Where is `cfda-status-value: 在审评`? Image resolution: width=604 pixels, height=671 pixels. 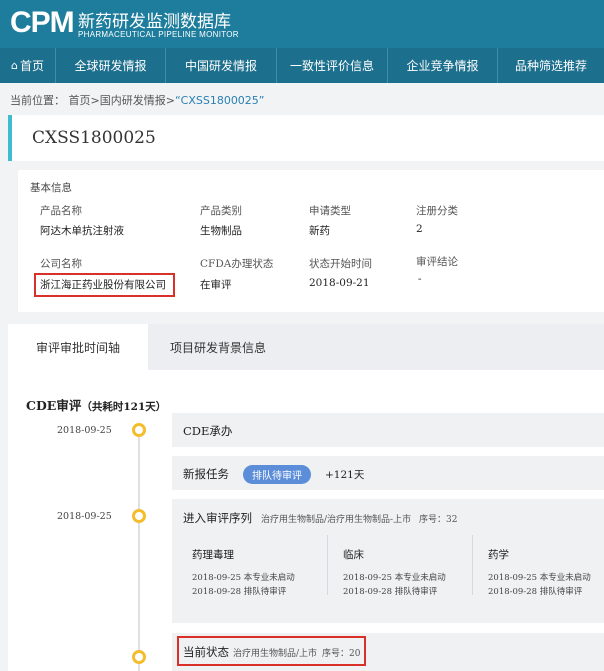
cfda-status-value: 在审评 is located at coordinates (216, 285).